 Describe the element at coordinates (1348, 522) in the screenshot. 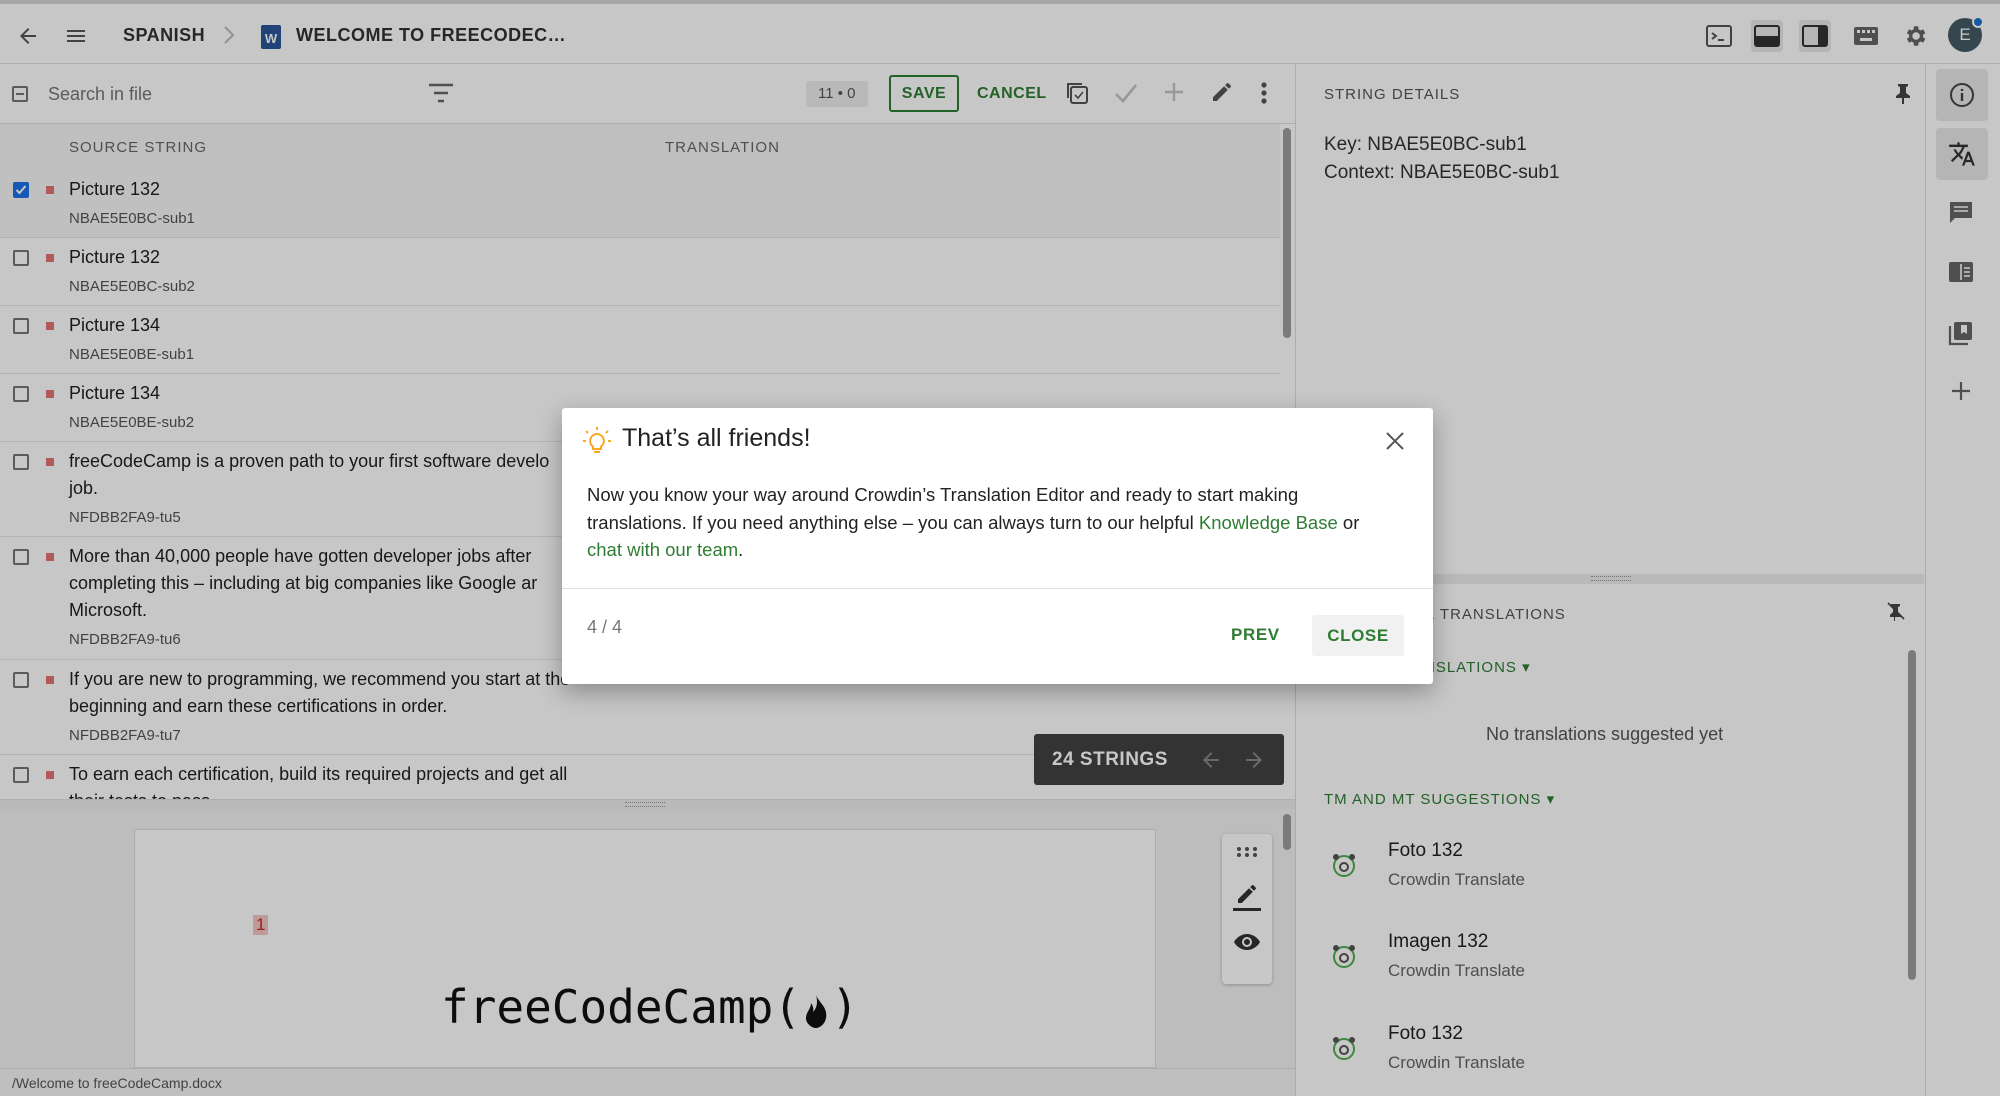

I see `dialog-text: or` at that location.